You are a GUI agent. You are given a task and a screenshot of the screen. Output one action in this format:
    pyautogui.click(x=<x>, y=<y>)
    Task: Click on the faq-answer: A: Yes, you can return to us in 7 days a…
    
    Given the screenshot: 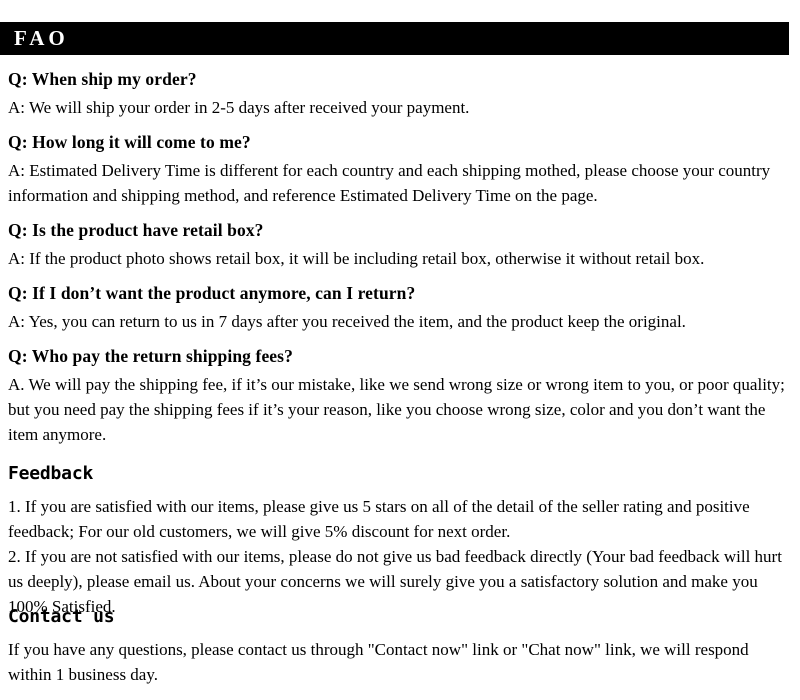 What is the action you would take?
    pyautogui.click(x=347, y=321)
    